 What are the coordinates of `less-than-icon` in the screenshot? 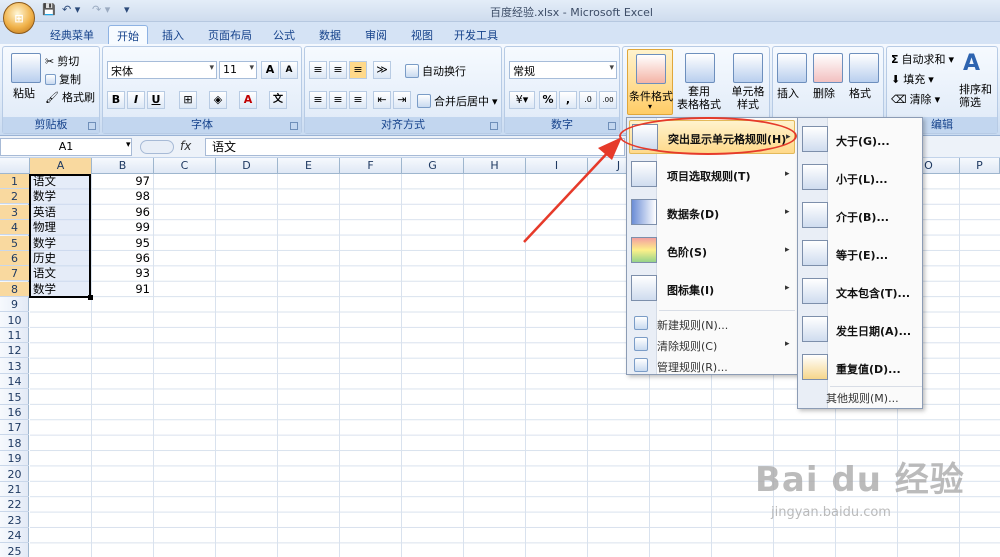 It's located at (815, 177).